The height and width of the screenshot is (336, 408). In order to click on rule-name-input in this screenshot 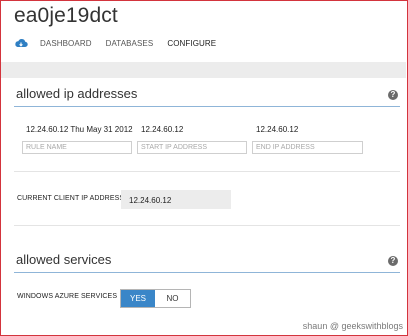, I will do `click(77, 147)`.